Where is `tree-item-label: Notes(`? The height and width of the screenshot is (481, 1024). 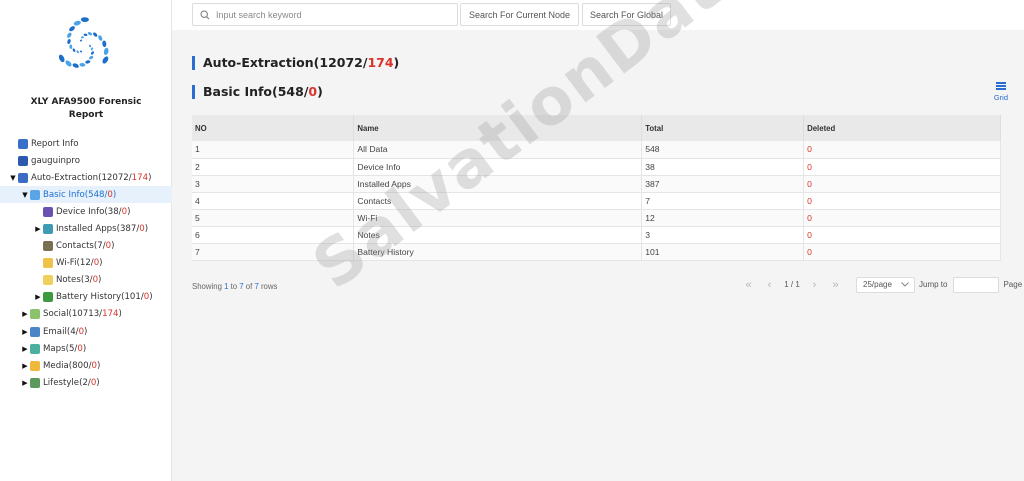 tree-item-label: Notes( is located at coordinates (70, 280).